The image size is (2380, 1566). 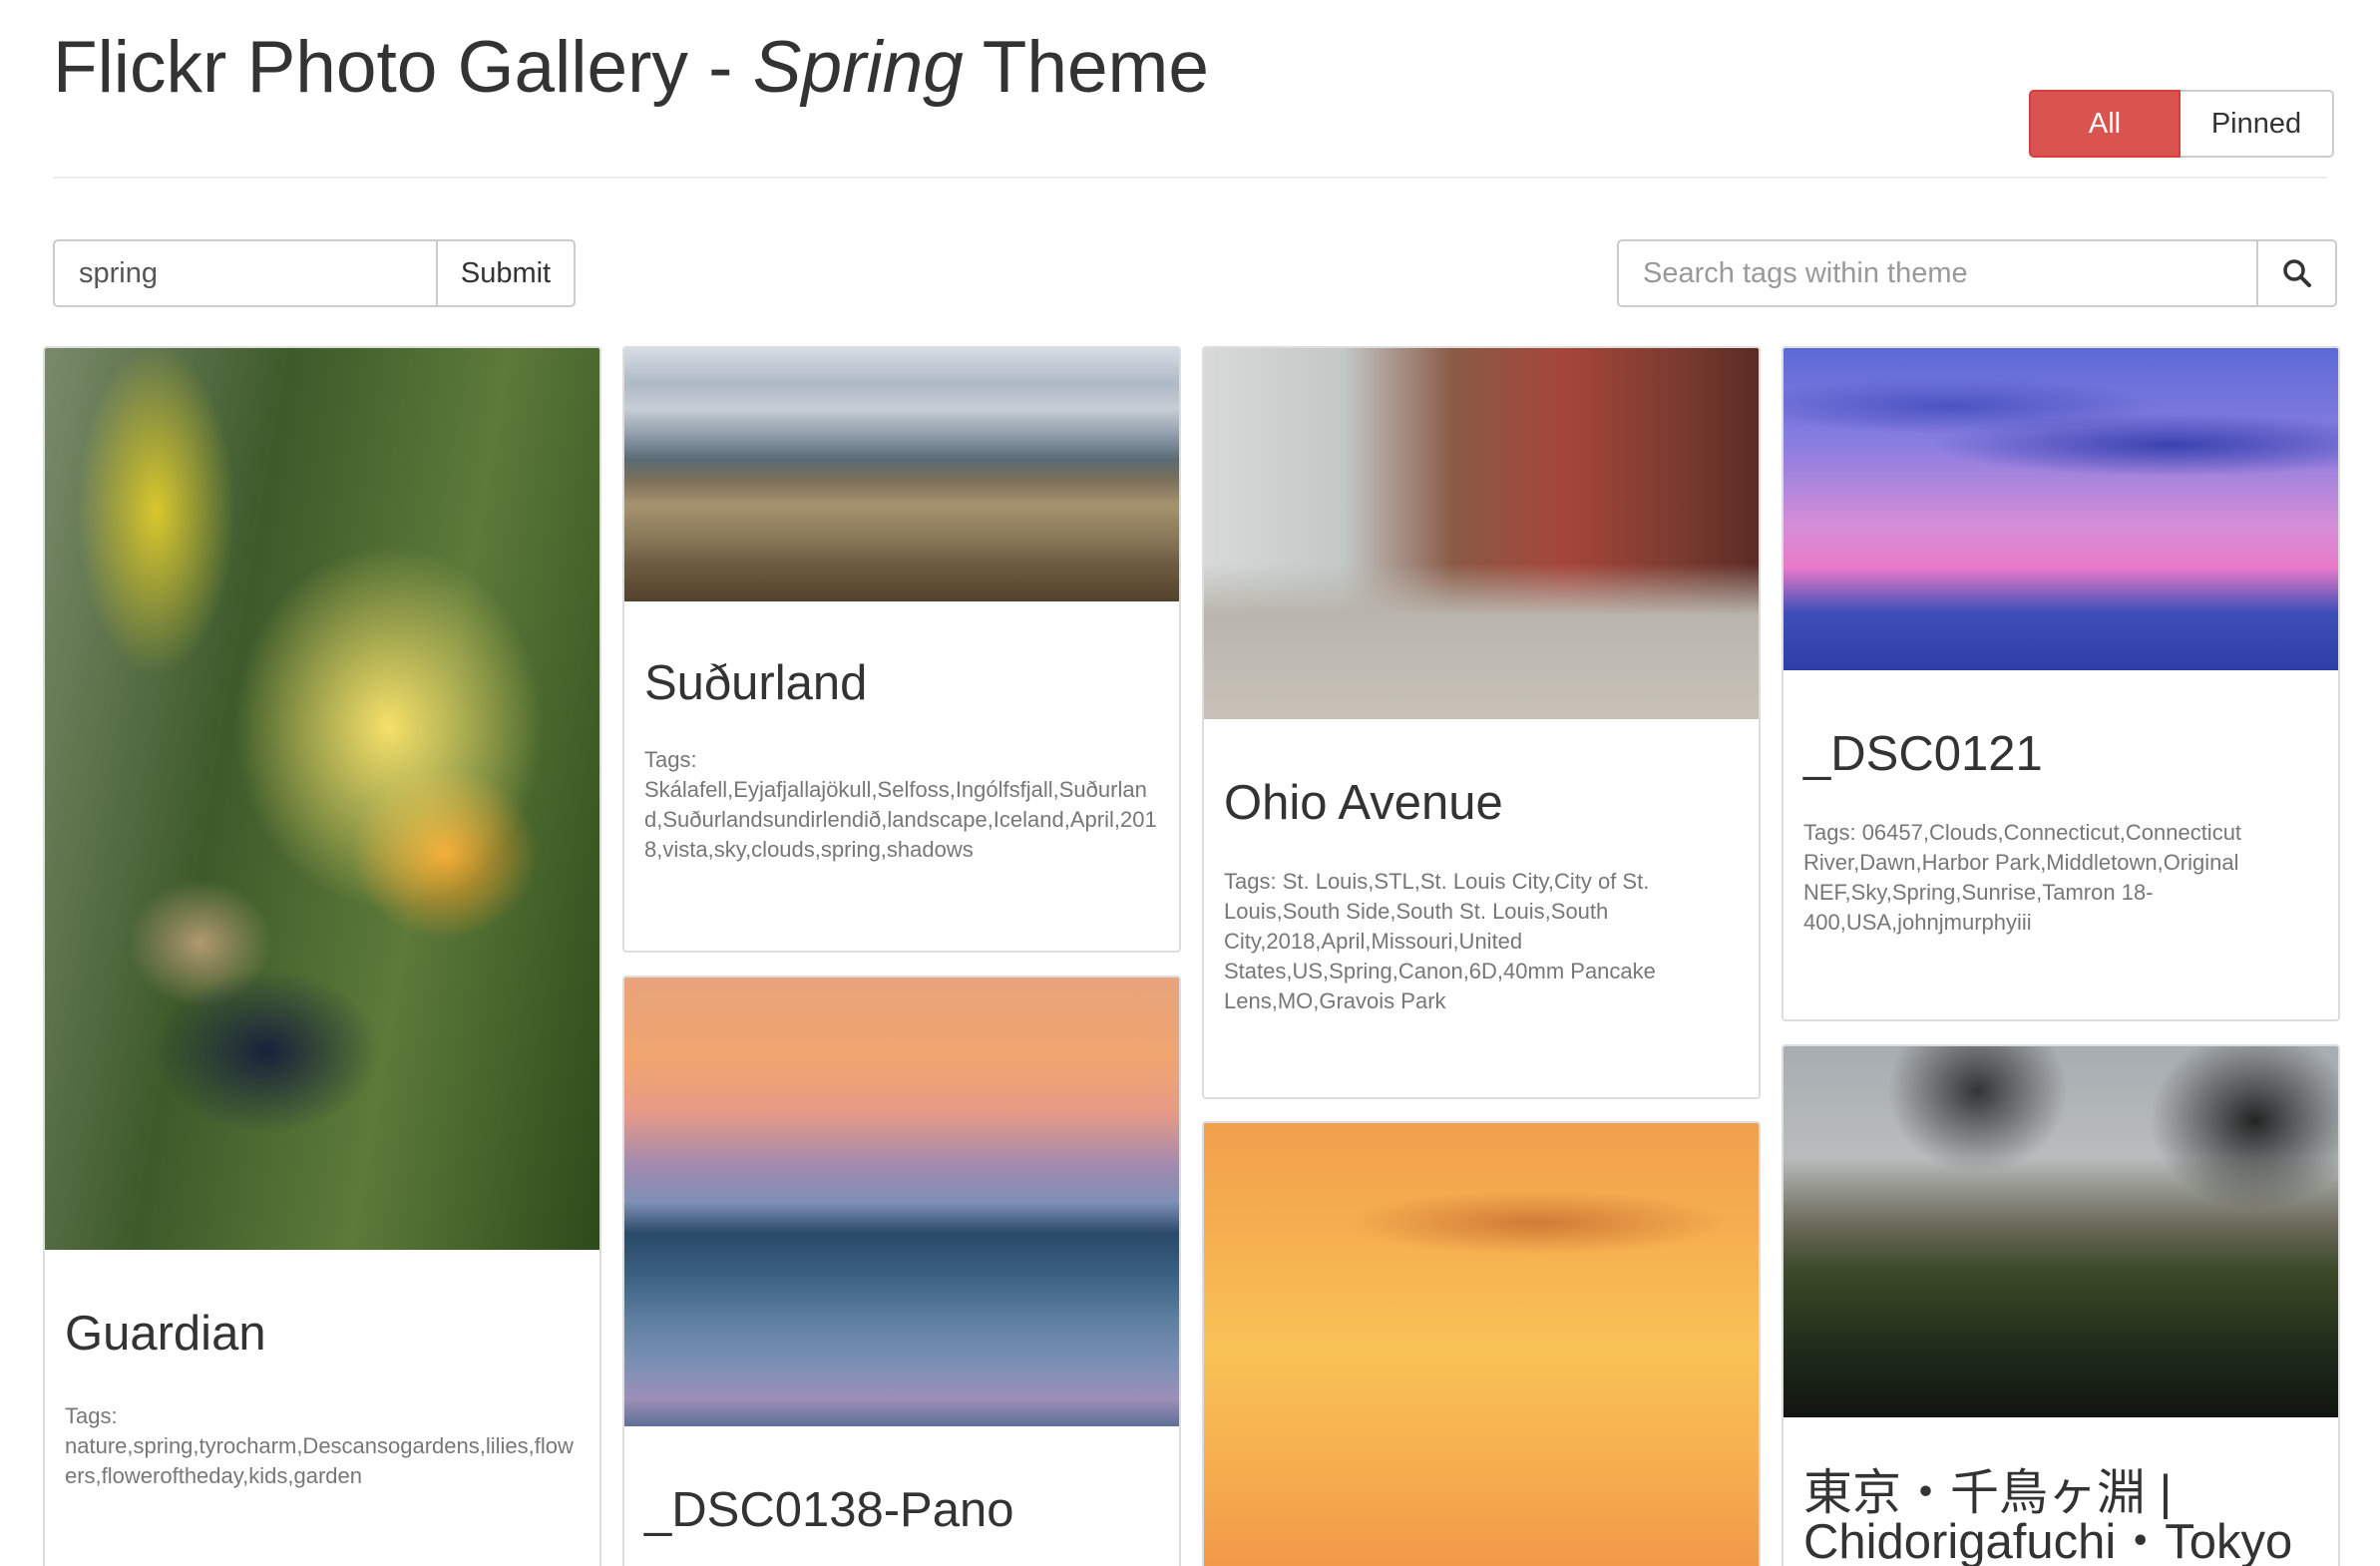 What do you see at coordinates (756, 683) in the screenshot?
I see `card-title: Suðurland` at bounding box center [756, 683].